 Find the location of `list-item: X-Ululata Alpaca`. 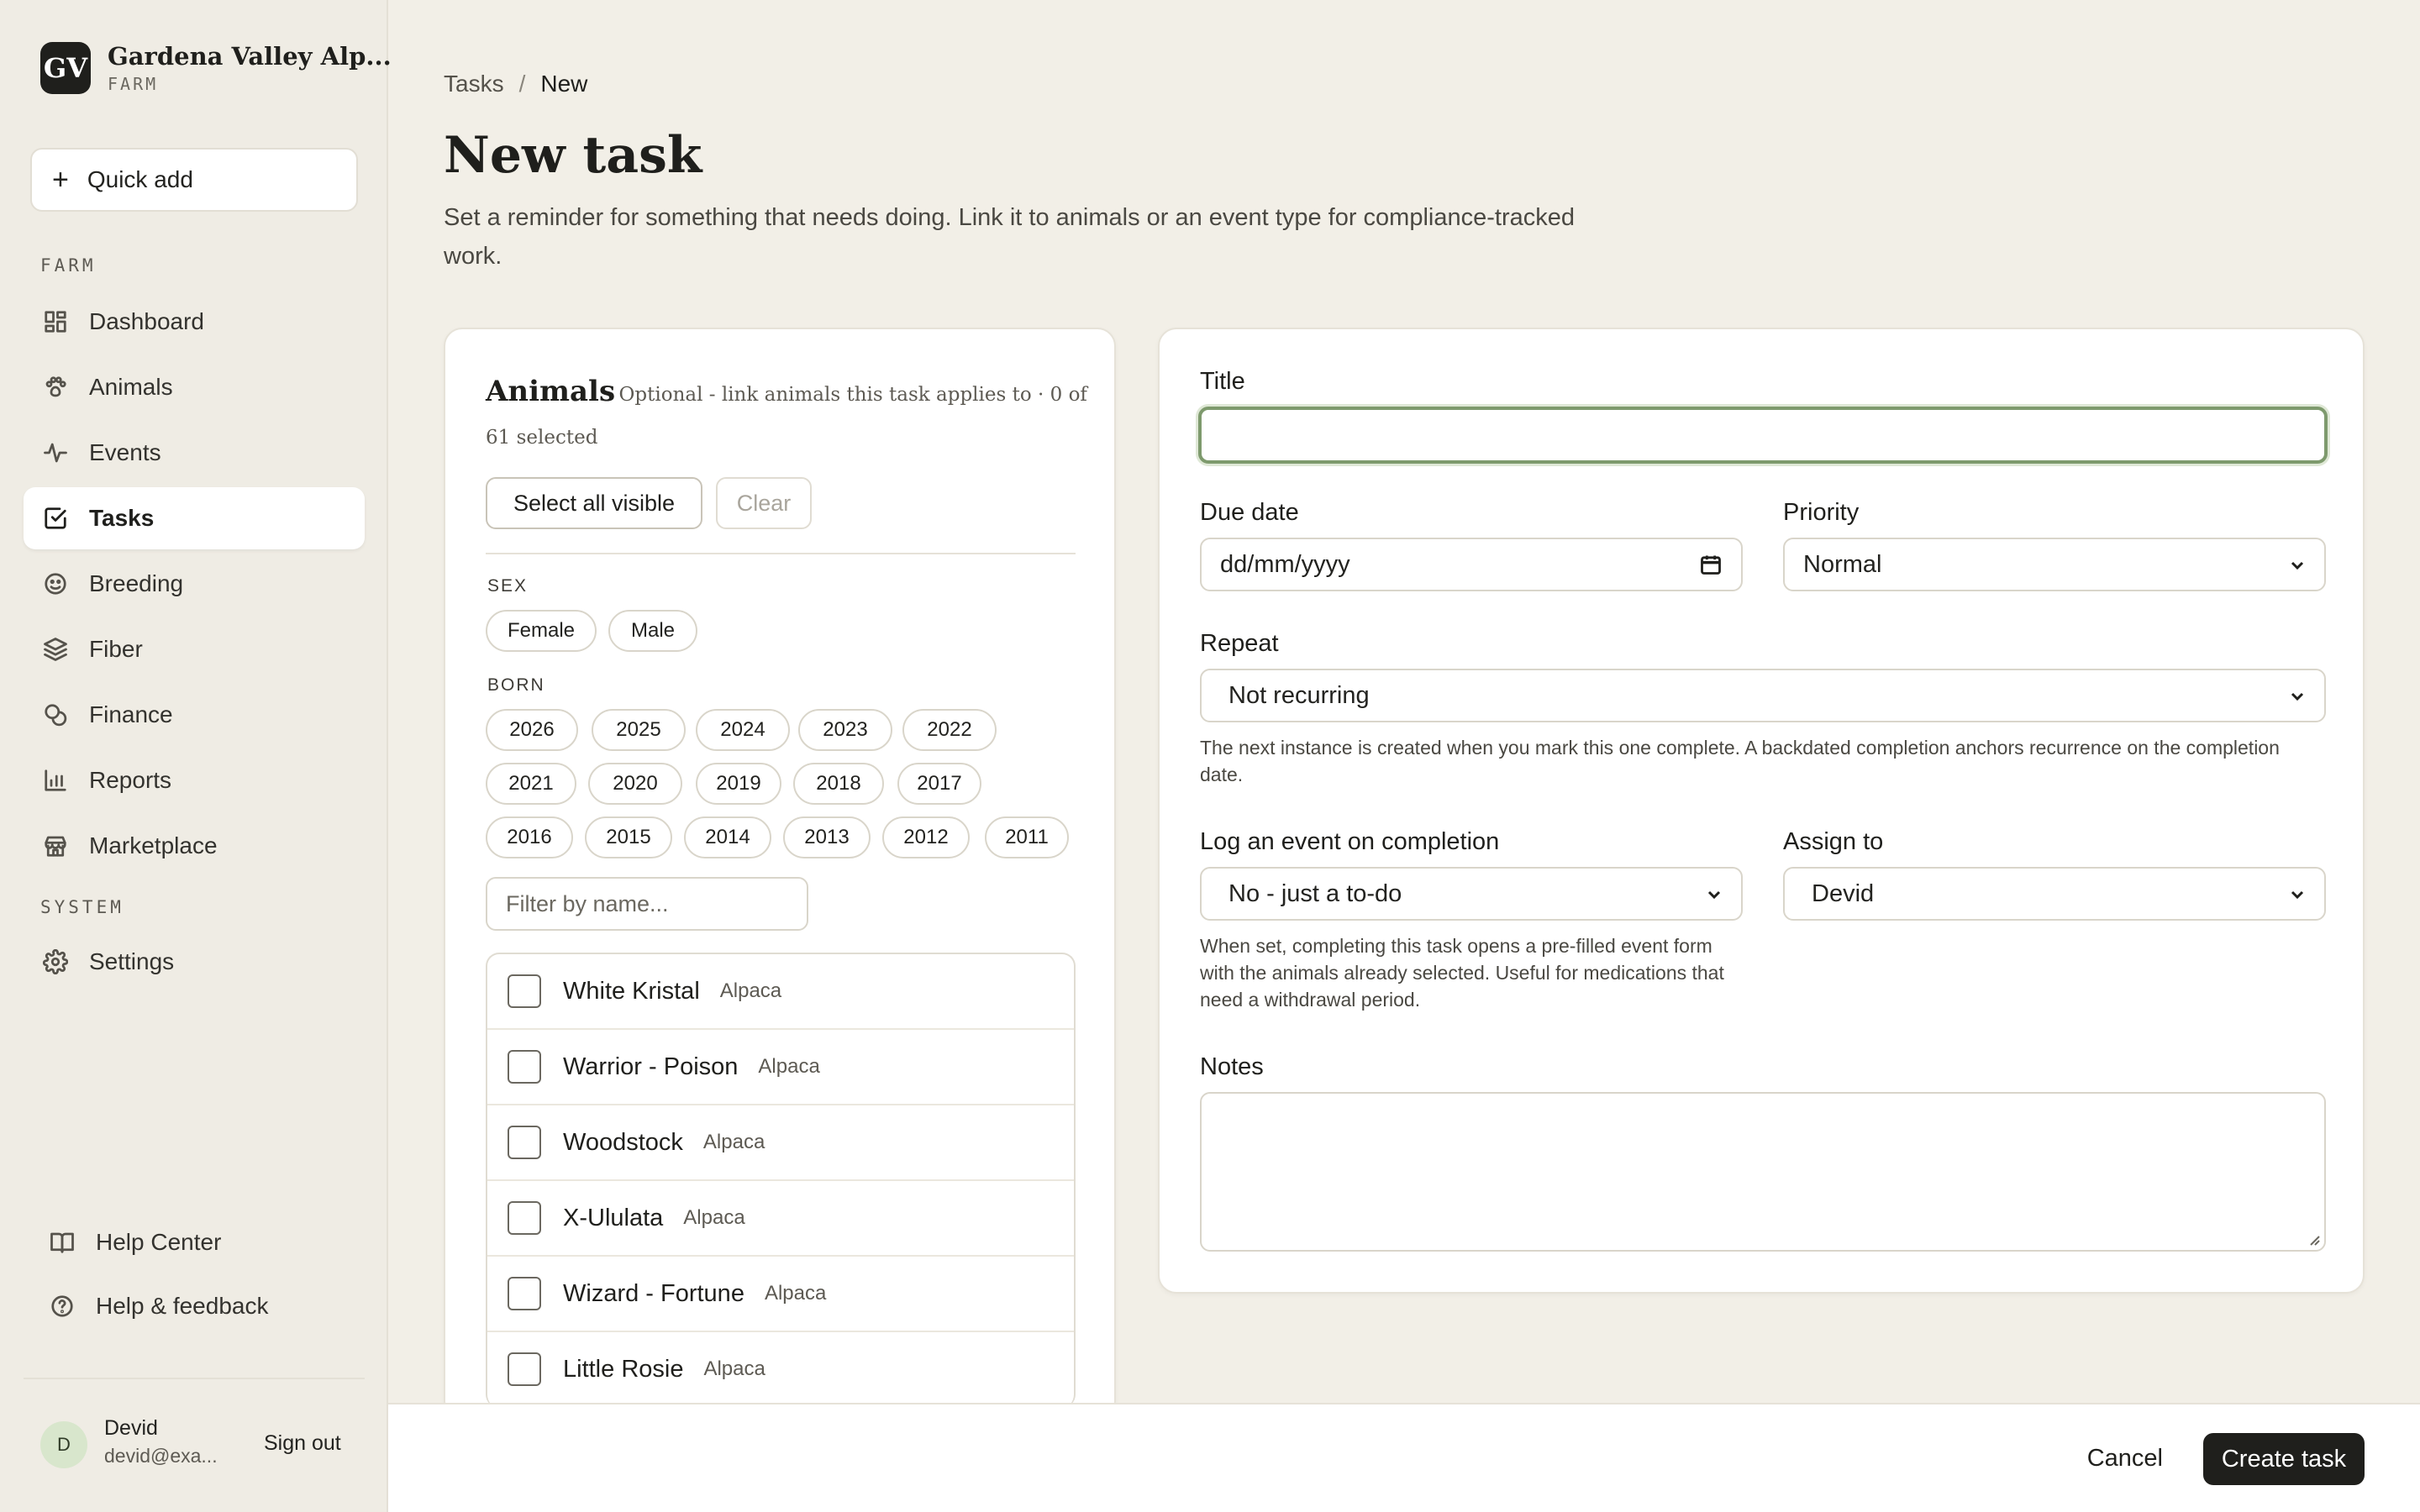

list-item: X-Ululata Alpaca is located at coordinates (780, 1219).